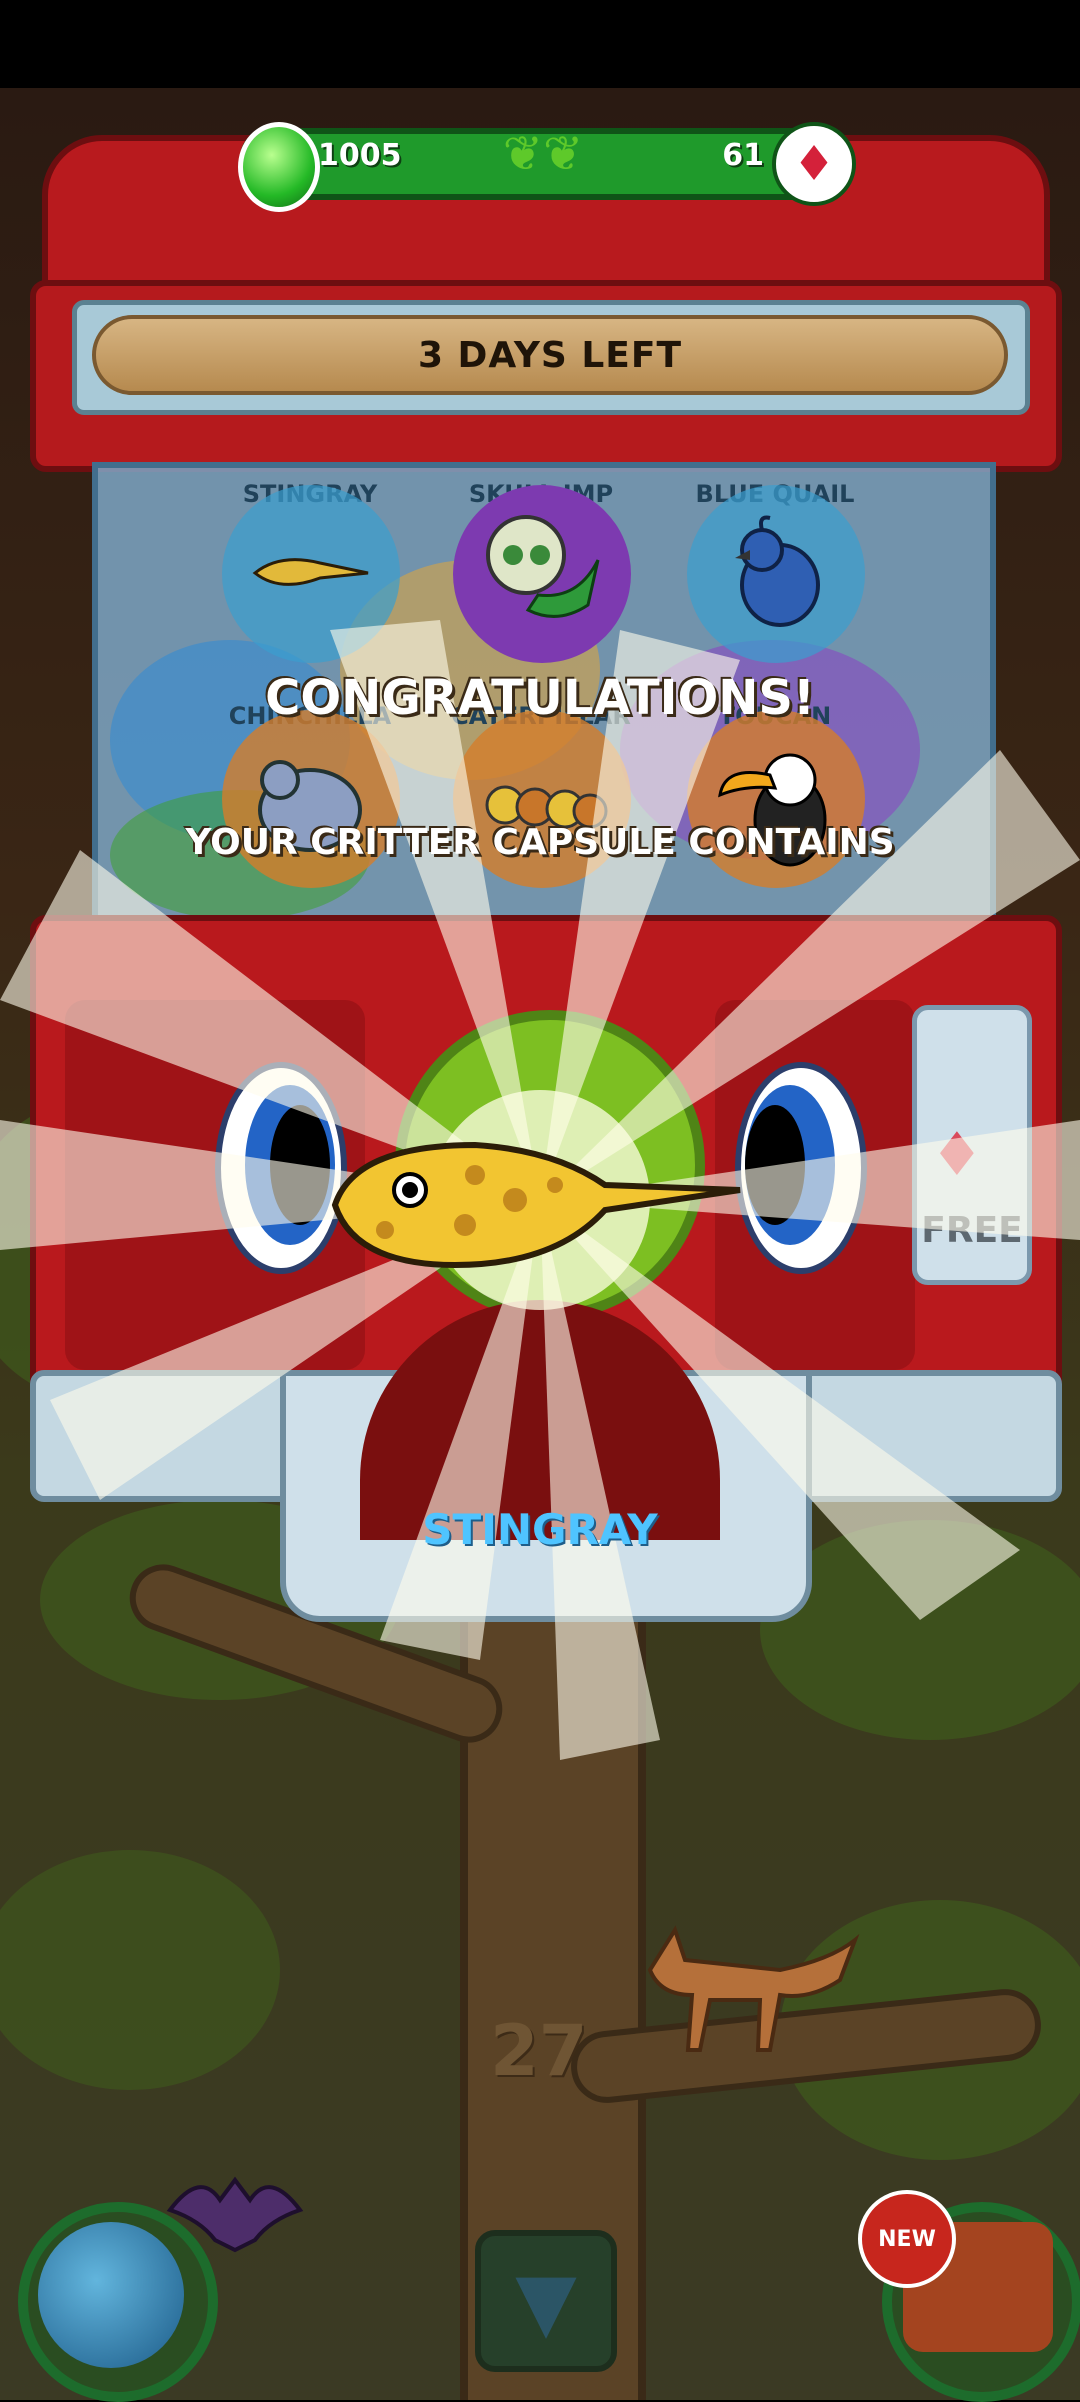 The height and width of the screenshot is (2402, 1080). I want to click on days-left-banner: 3 DAYS LEFT, so click(550, 355).